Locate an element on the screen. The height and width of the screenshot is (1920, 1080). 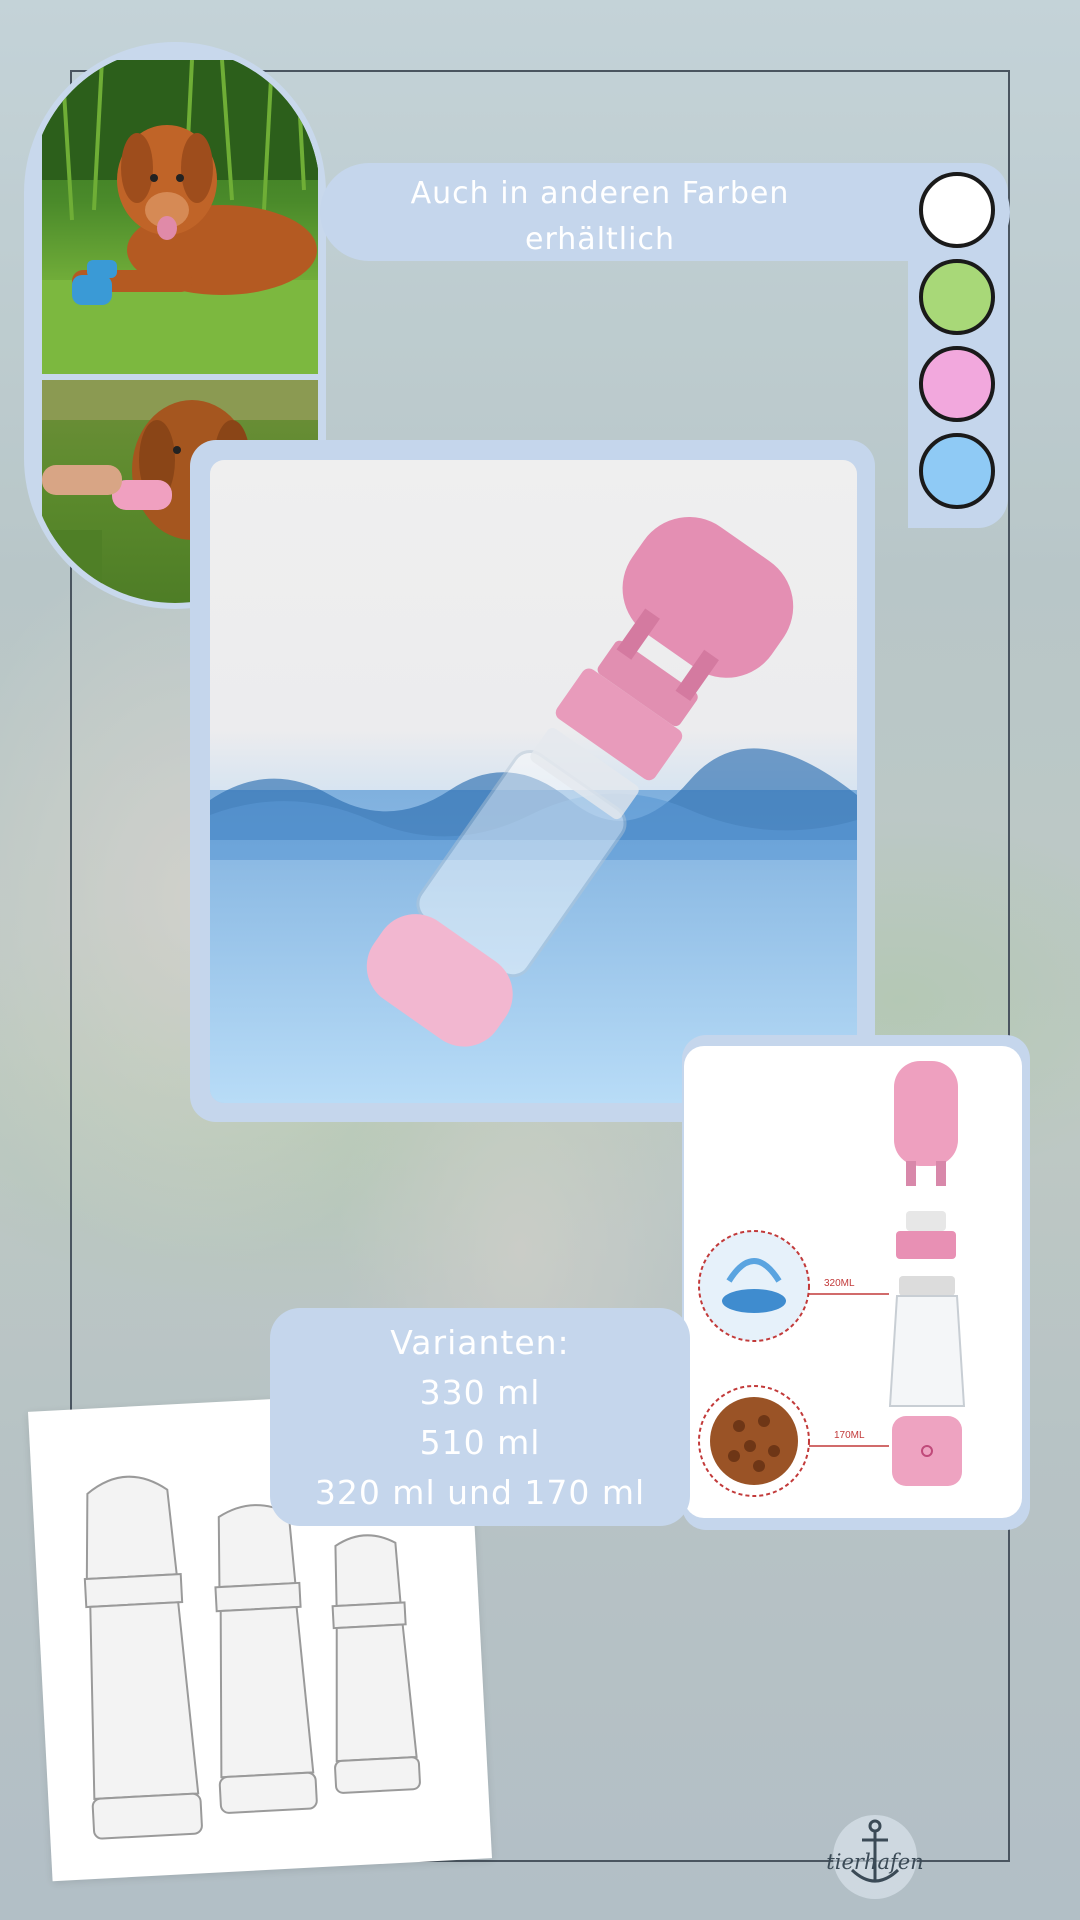
color-swatch-white is located at coordinates (957, 210).